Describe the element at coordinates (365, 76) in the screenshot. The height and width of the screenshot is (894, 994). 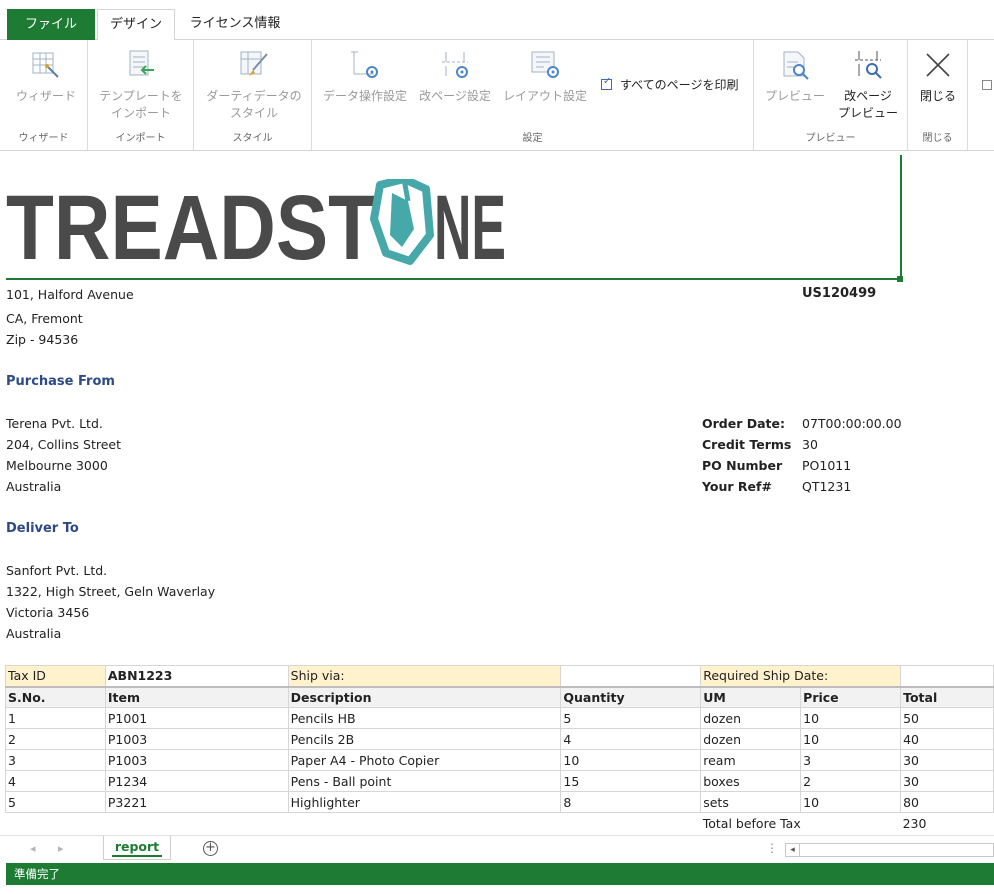
I see `data-ops-settings-button: データ操作設定` at that location.